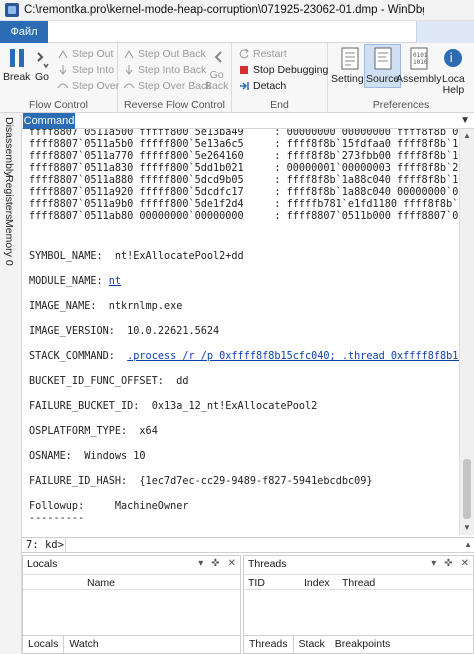 This screenshot has height=654, width=474. Describe the element at coordinates (129, 53) in the screenshot. I see `step-out-back-icon` at that location.